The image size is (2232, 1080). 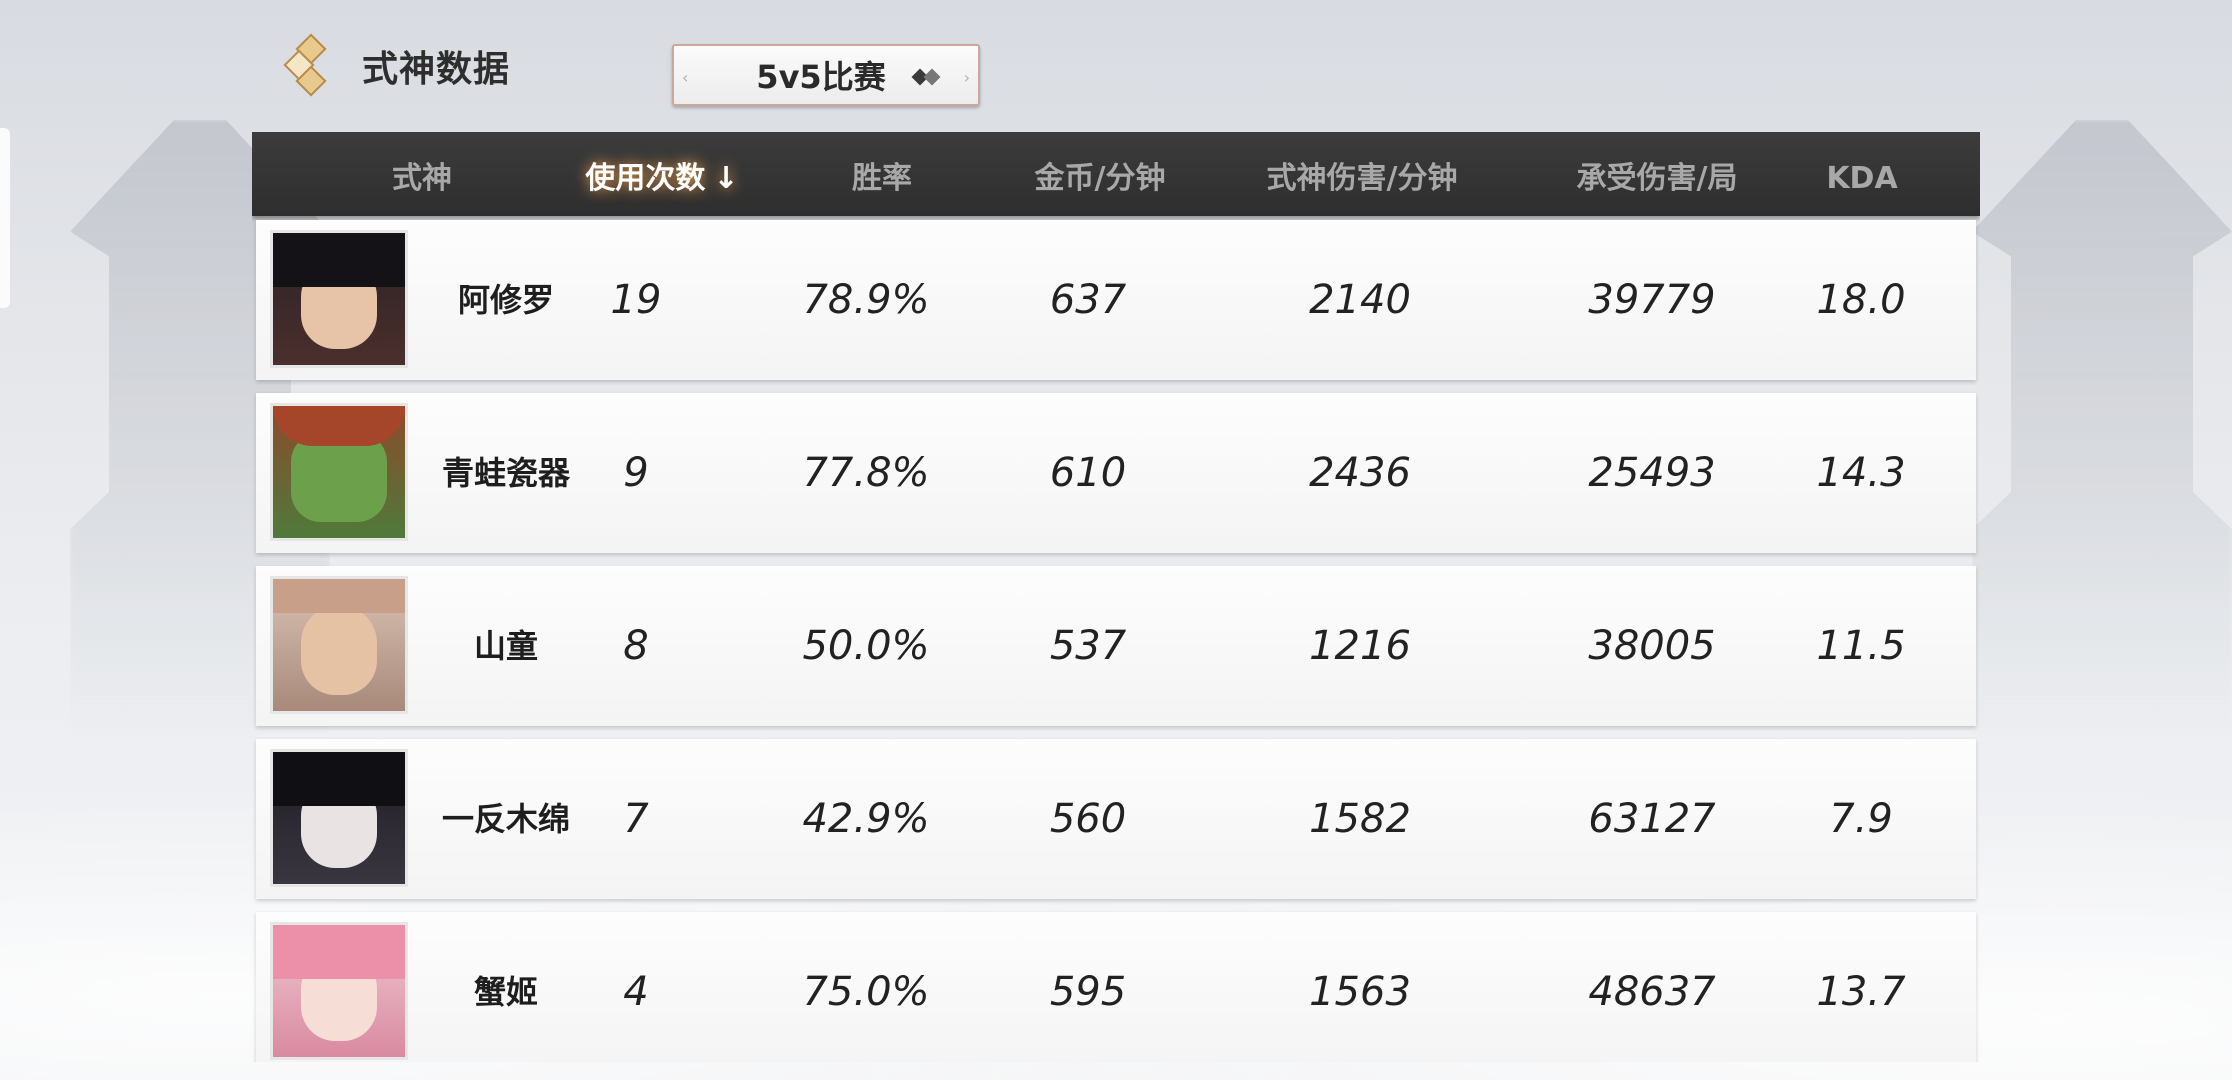 What do you see at coordinates (662, 174) in the screenshot?
I see `header-uses: 使用次数 ↓` at bounding box center [662, 174].